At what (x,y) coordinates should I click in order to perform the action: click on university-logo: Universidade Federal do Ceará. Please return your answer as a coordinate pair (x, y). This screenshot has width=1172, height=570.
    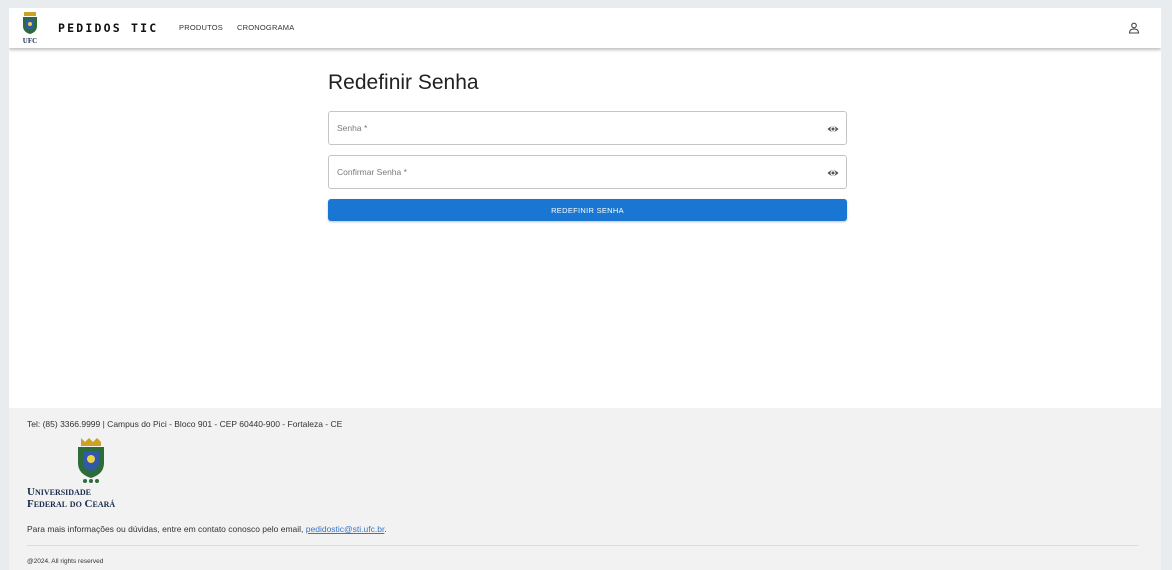
    Looking at the image, I should click on (92, 476).